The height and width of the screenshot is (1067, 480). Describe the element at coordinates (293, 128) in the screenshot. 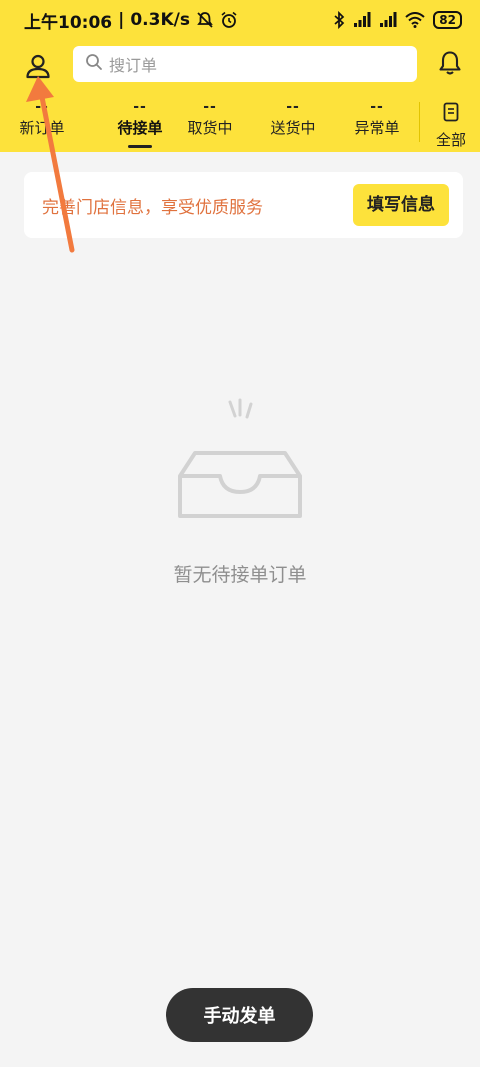

I see `tab-label: 送货中` at that location.